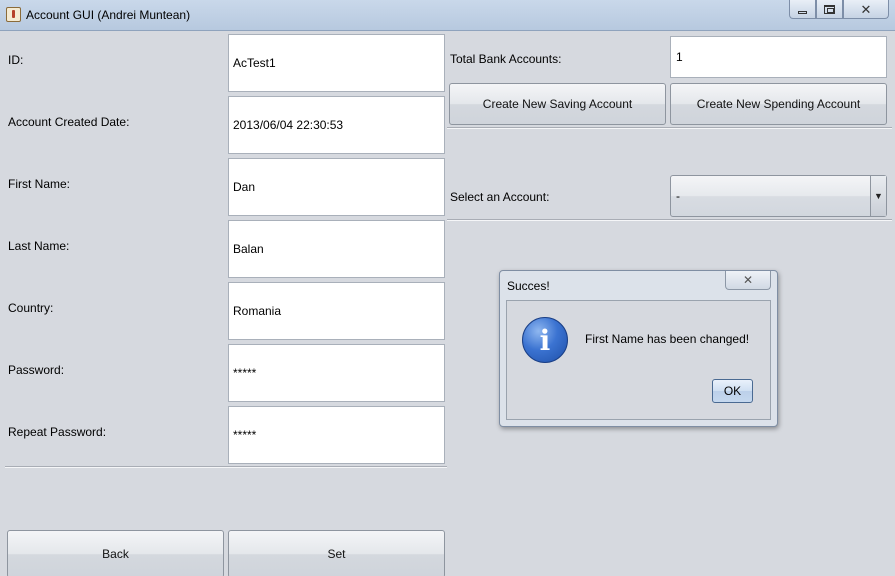  What do you see at coordinates (226, 467) in the screenshot?
I see `form-separator` at bounding box center [226, 467].